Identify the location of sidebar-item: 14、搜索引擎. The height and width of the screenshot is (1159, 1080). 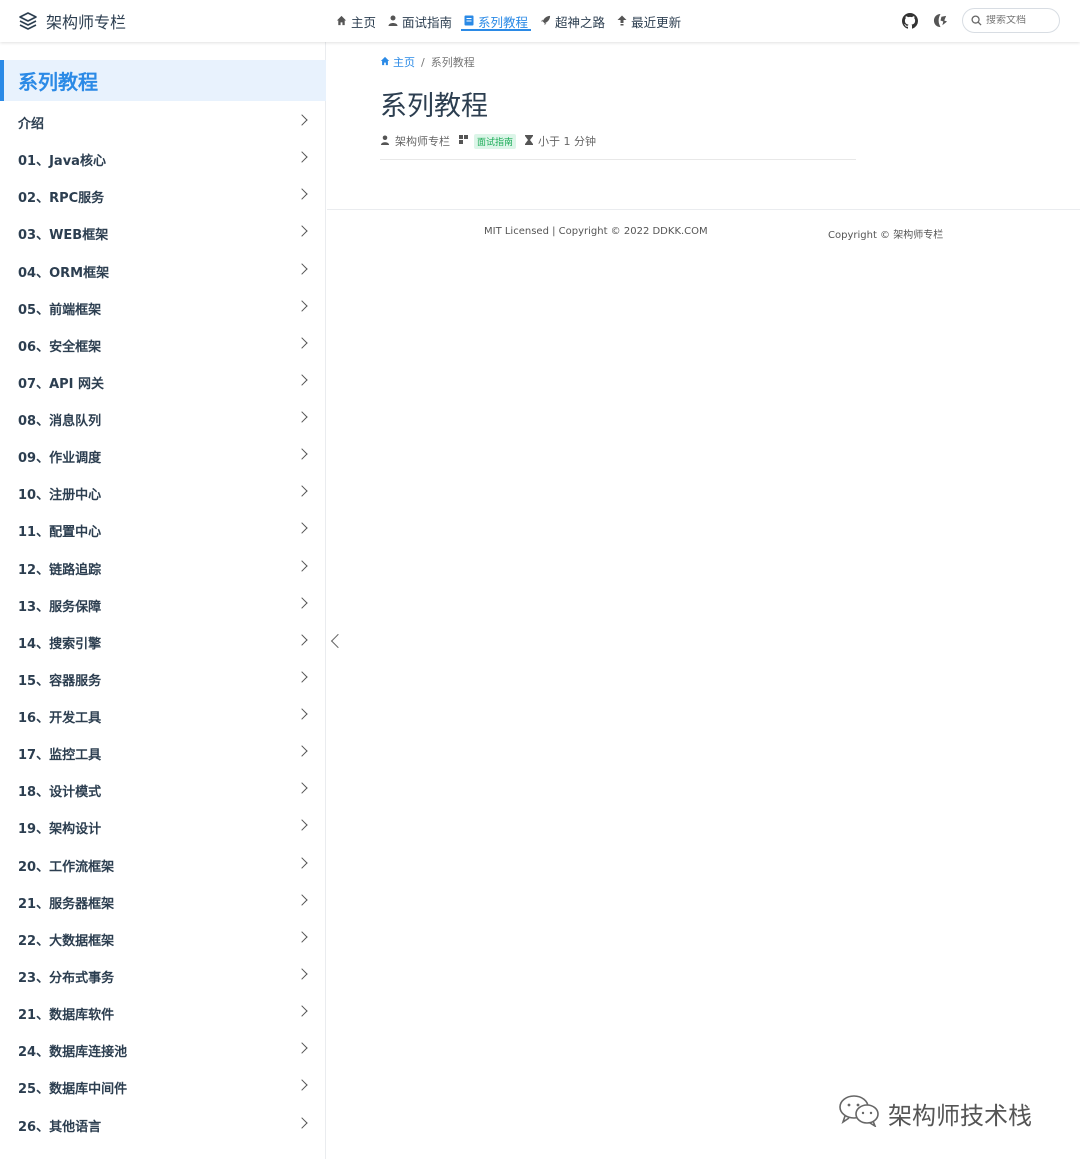
(163, 642).